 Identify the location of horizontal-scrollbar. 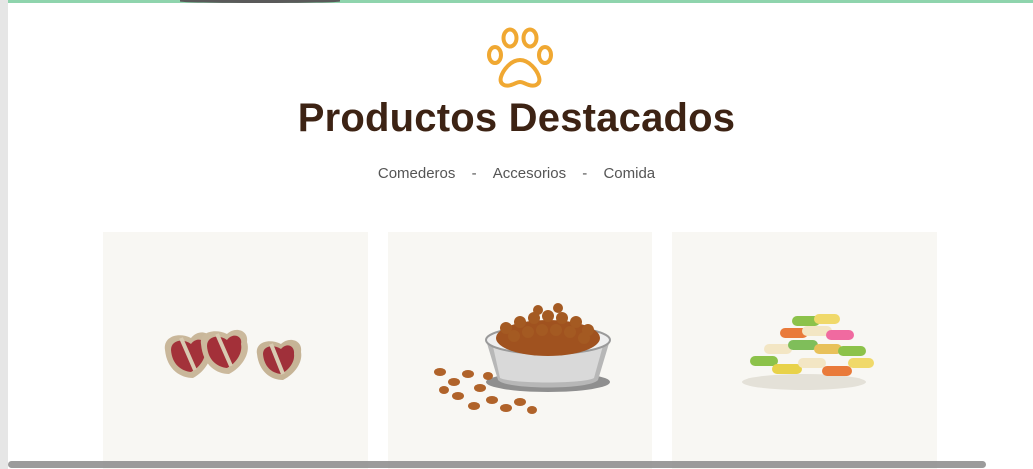
(497, 464).